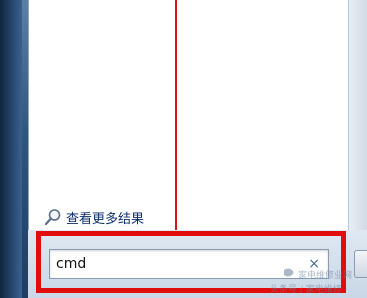 The image size is (367, 298). Describe the element at coordinates (52, 217) in the screenshot. I see `search-magnifier-icon` at that location.